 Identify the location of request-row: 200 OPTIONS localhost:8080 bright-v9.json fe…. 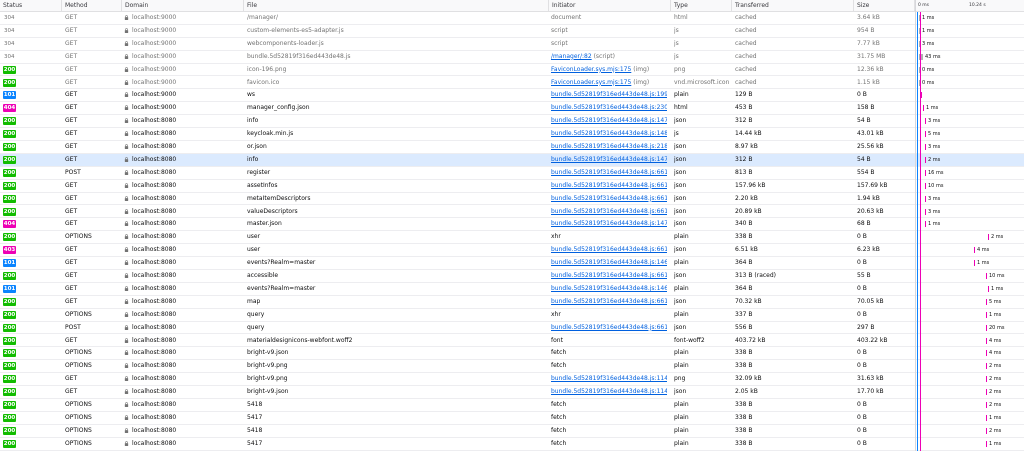
(512, 354).